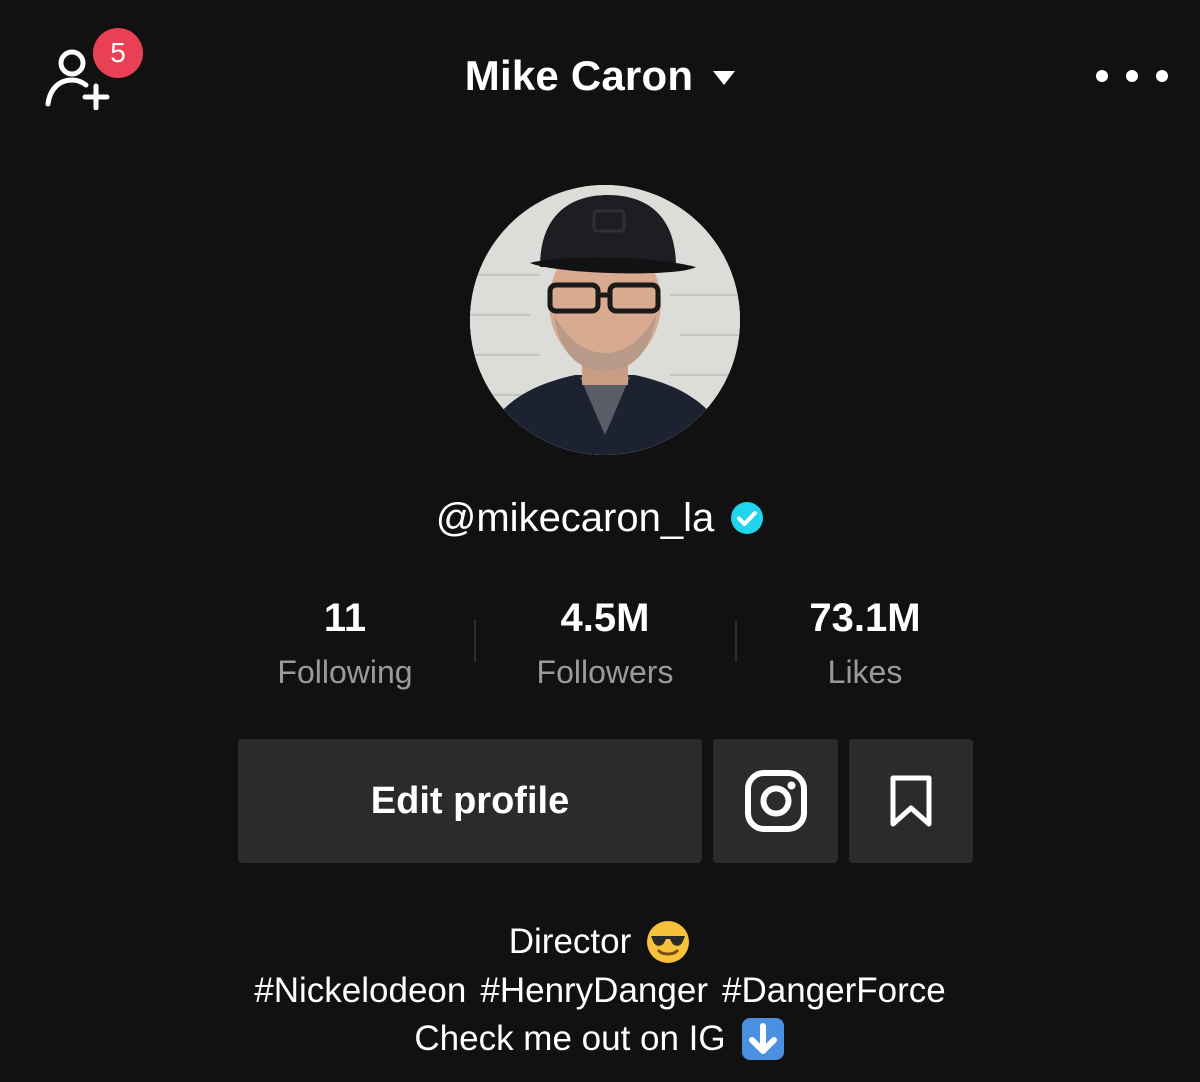  Describe the element at coordinates (570, 1038) in the screenshot. I see `bio-text: Check me out on IG` at that location.